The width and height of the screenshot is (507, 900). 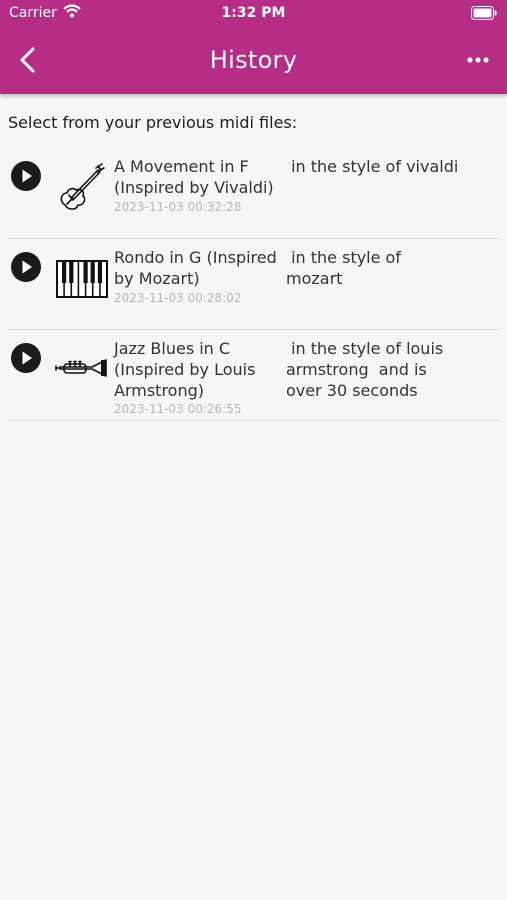 I want to click on intro-text: Select from your previous midi files:, so click(x=153, y=122).